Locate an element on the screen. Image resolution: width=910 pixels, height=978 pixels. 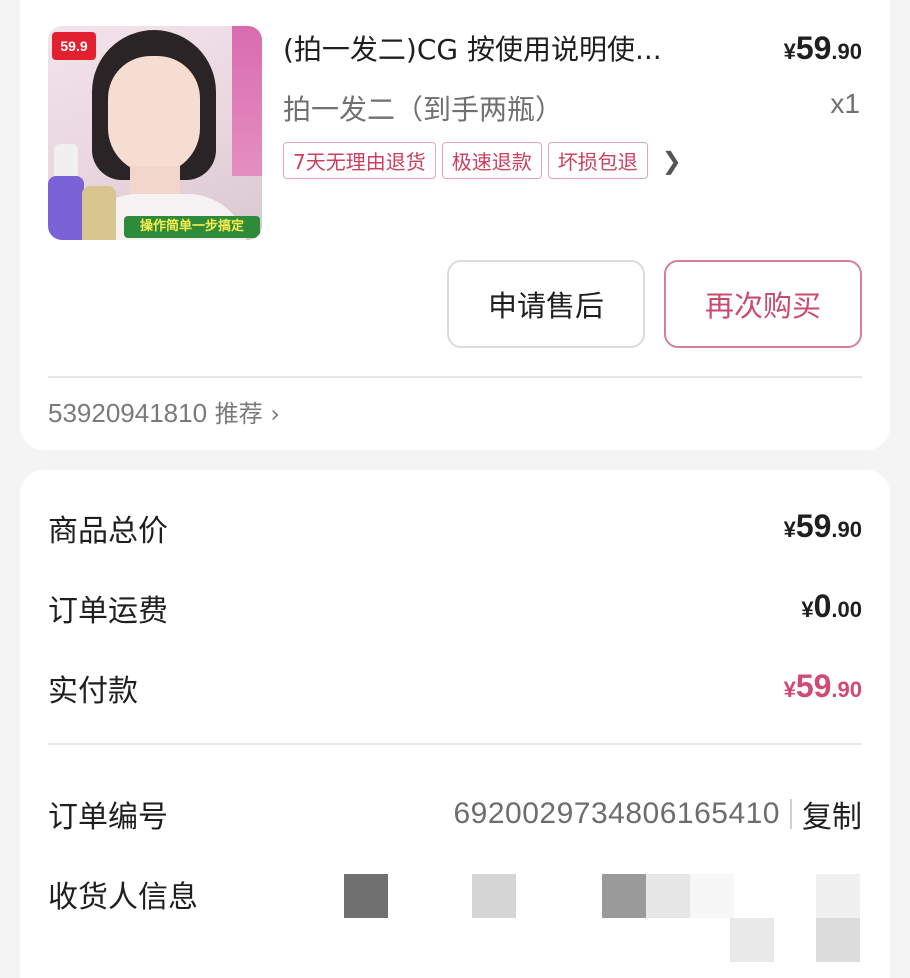
recommend-link: 53920941810 推荐 › is located at coordinates (164, 411).